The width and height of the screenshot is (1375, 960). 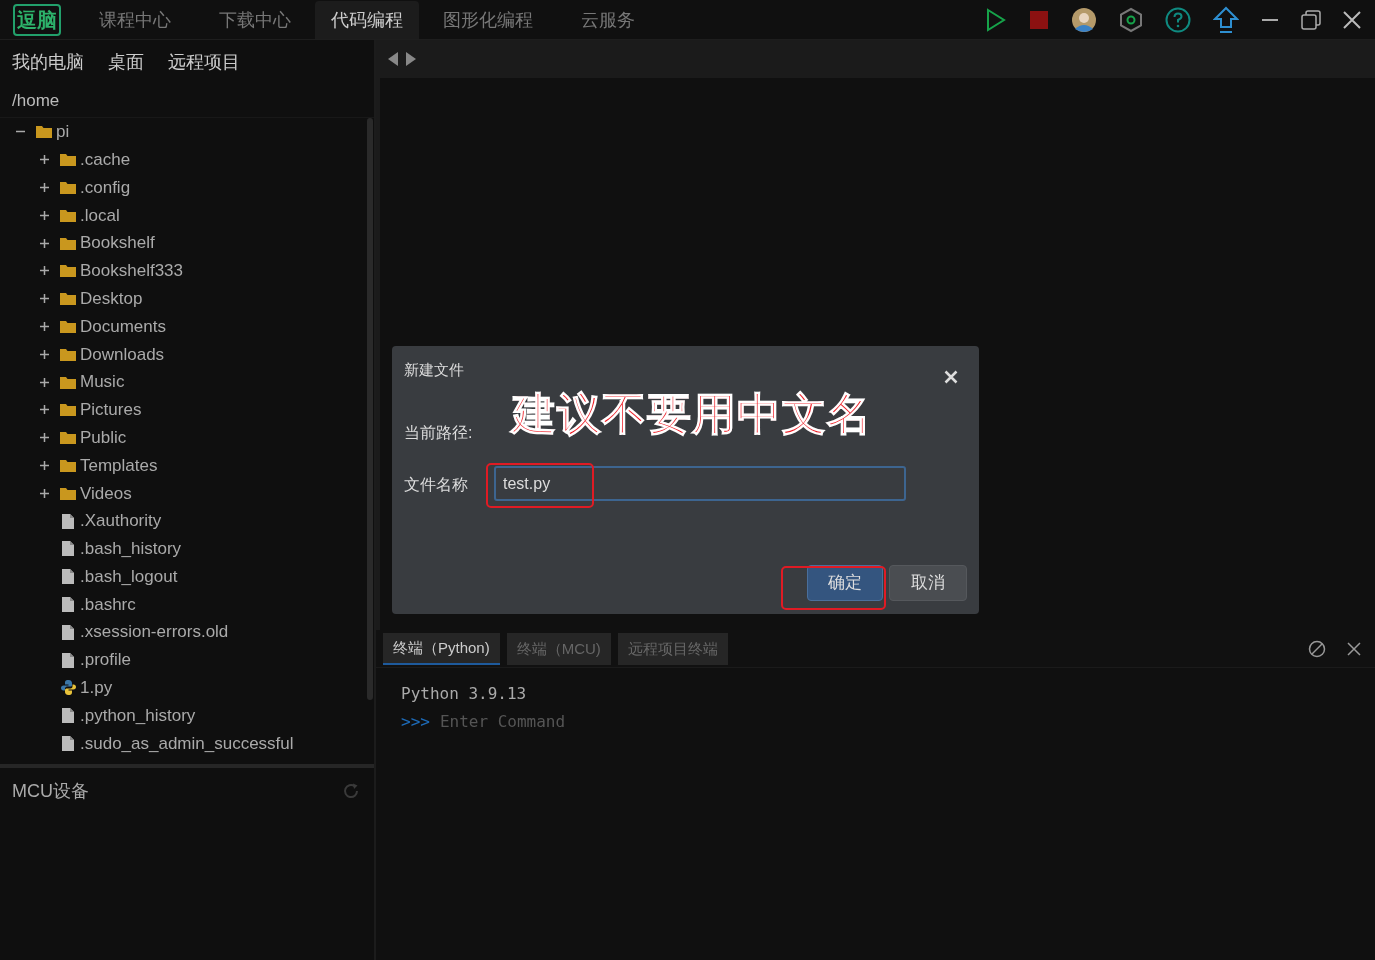 What do you see at coordinates (700, 483) in the screenshot?
I see `file-name-field: test.py` at bounding box center [700, 483].